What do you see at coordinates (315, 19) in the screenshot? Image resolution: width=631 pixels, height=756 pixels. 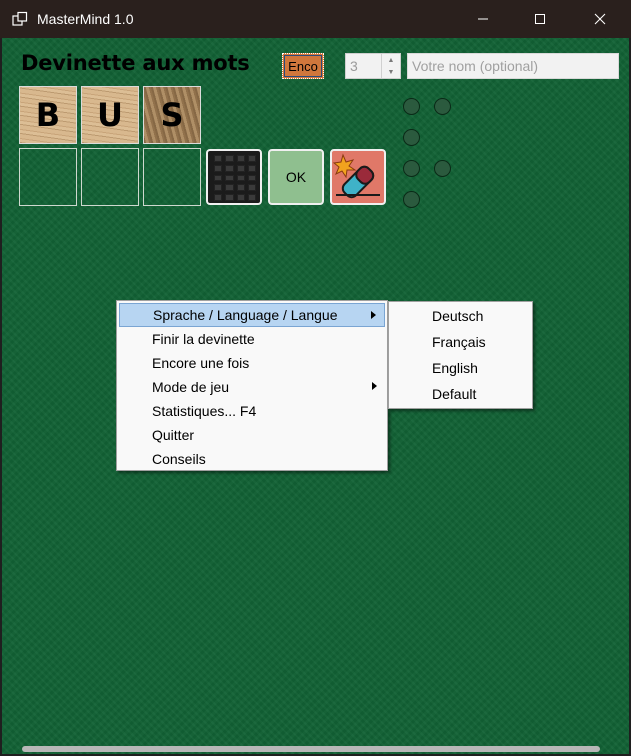 I see `title-bar: MasterMind 1.0` at bounding box center [315, 19].